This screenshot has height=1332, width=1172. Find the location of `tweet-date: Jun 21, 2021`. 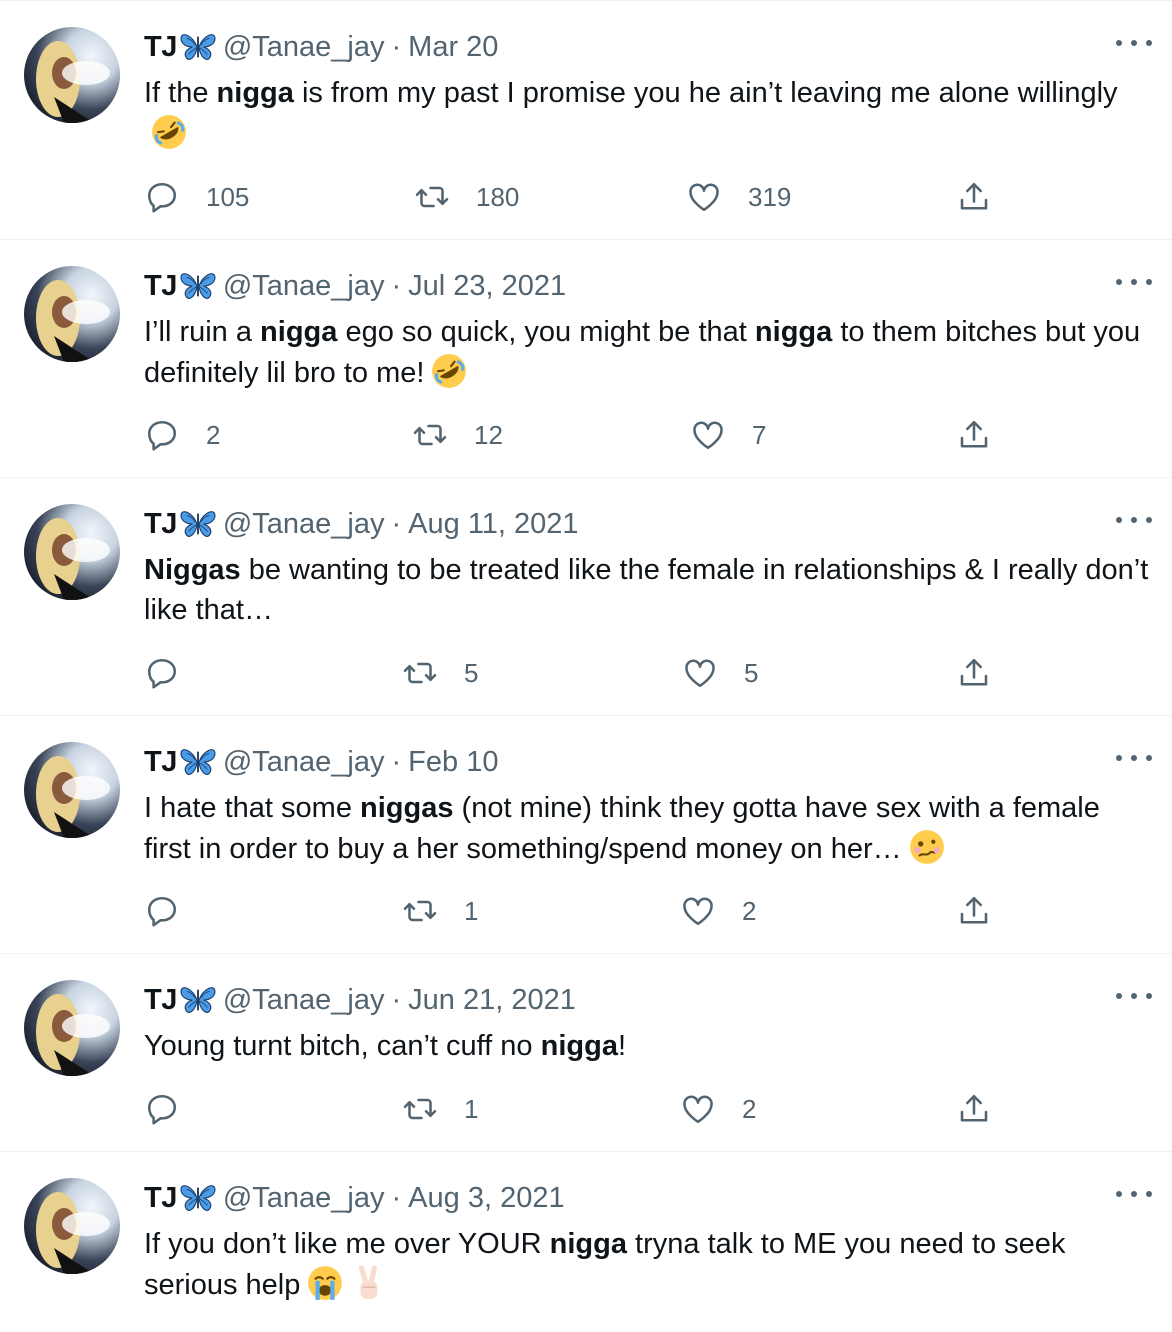

tweet-date: Jun 21, 2021 is located at coordinates (492, 1000).